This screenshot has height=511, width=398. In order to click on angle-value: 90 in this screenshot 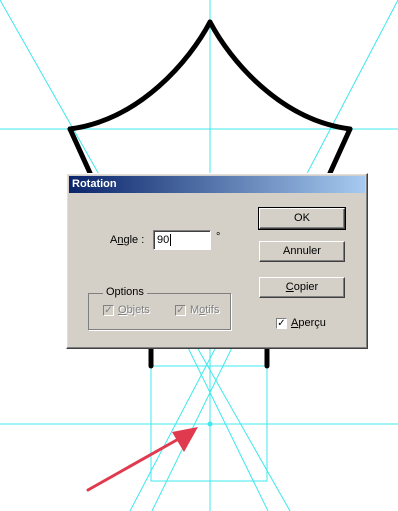, I will do `click(163, 240)`.